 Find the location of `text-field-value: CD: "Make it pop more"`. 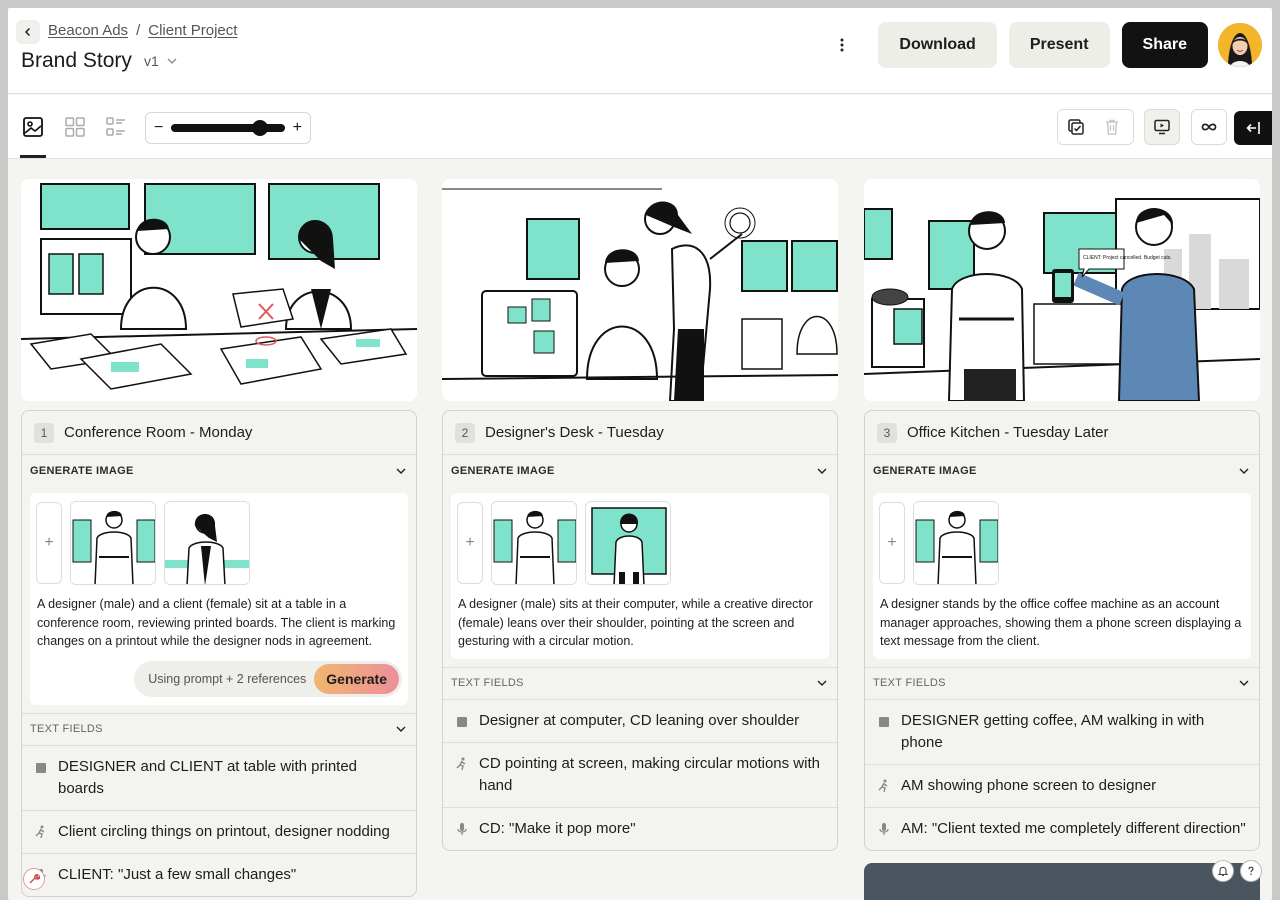

text-field-value: CD: "Make it pop more" is located at coordinates (557, 828).